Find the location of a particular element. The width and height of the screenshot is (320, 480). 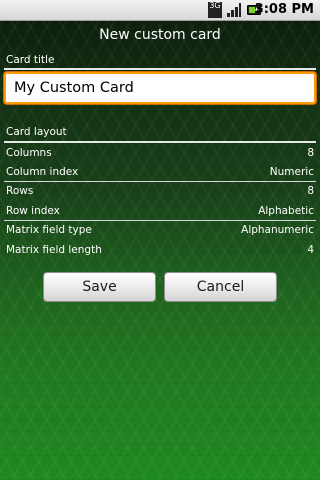

setting-key: Matrix field type is located at coordinates (49, 230).